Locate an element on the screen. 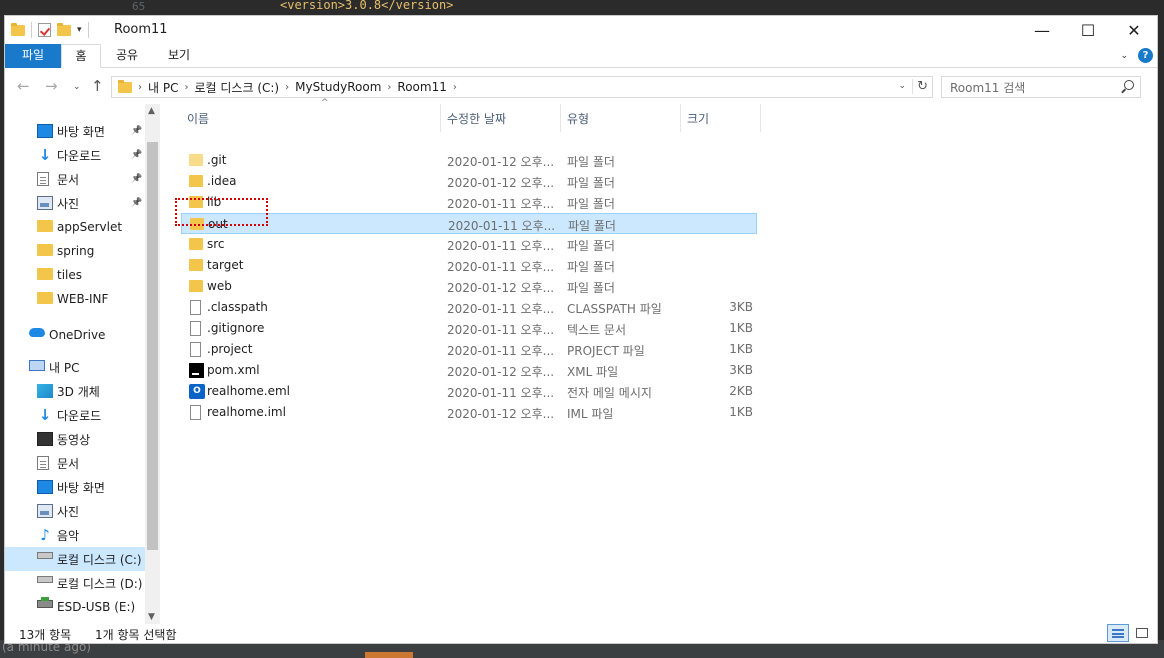 This screenshot has width=1164, height=658. scroll-thumb is located at coordinates (152, 346).